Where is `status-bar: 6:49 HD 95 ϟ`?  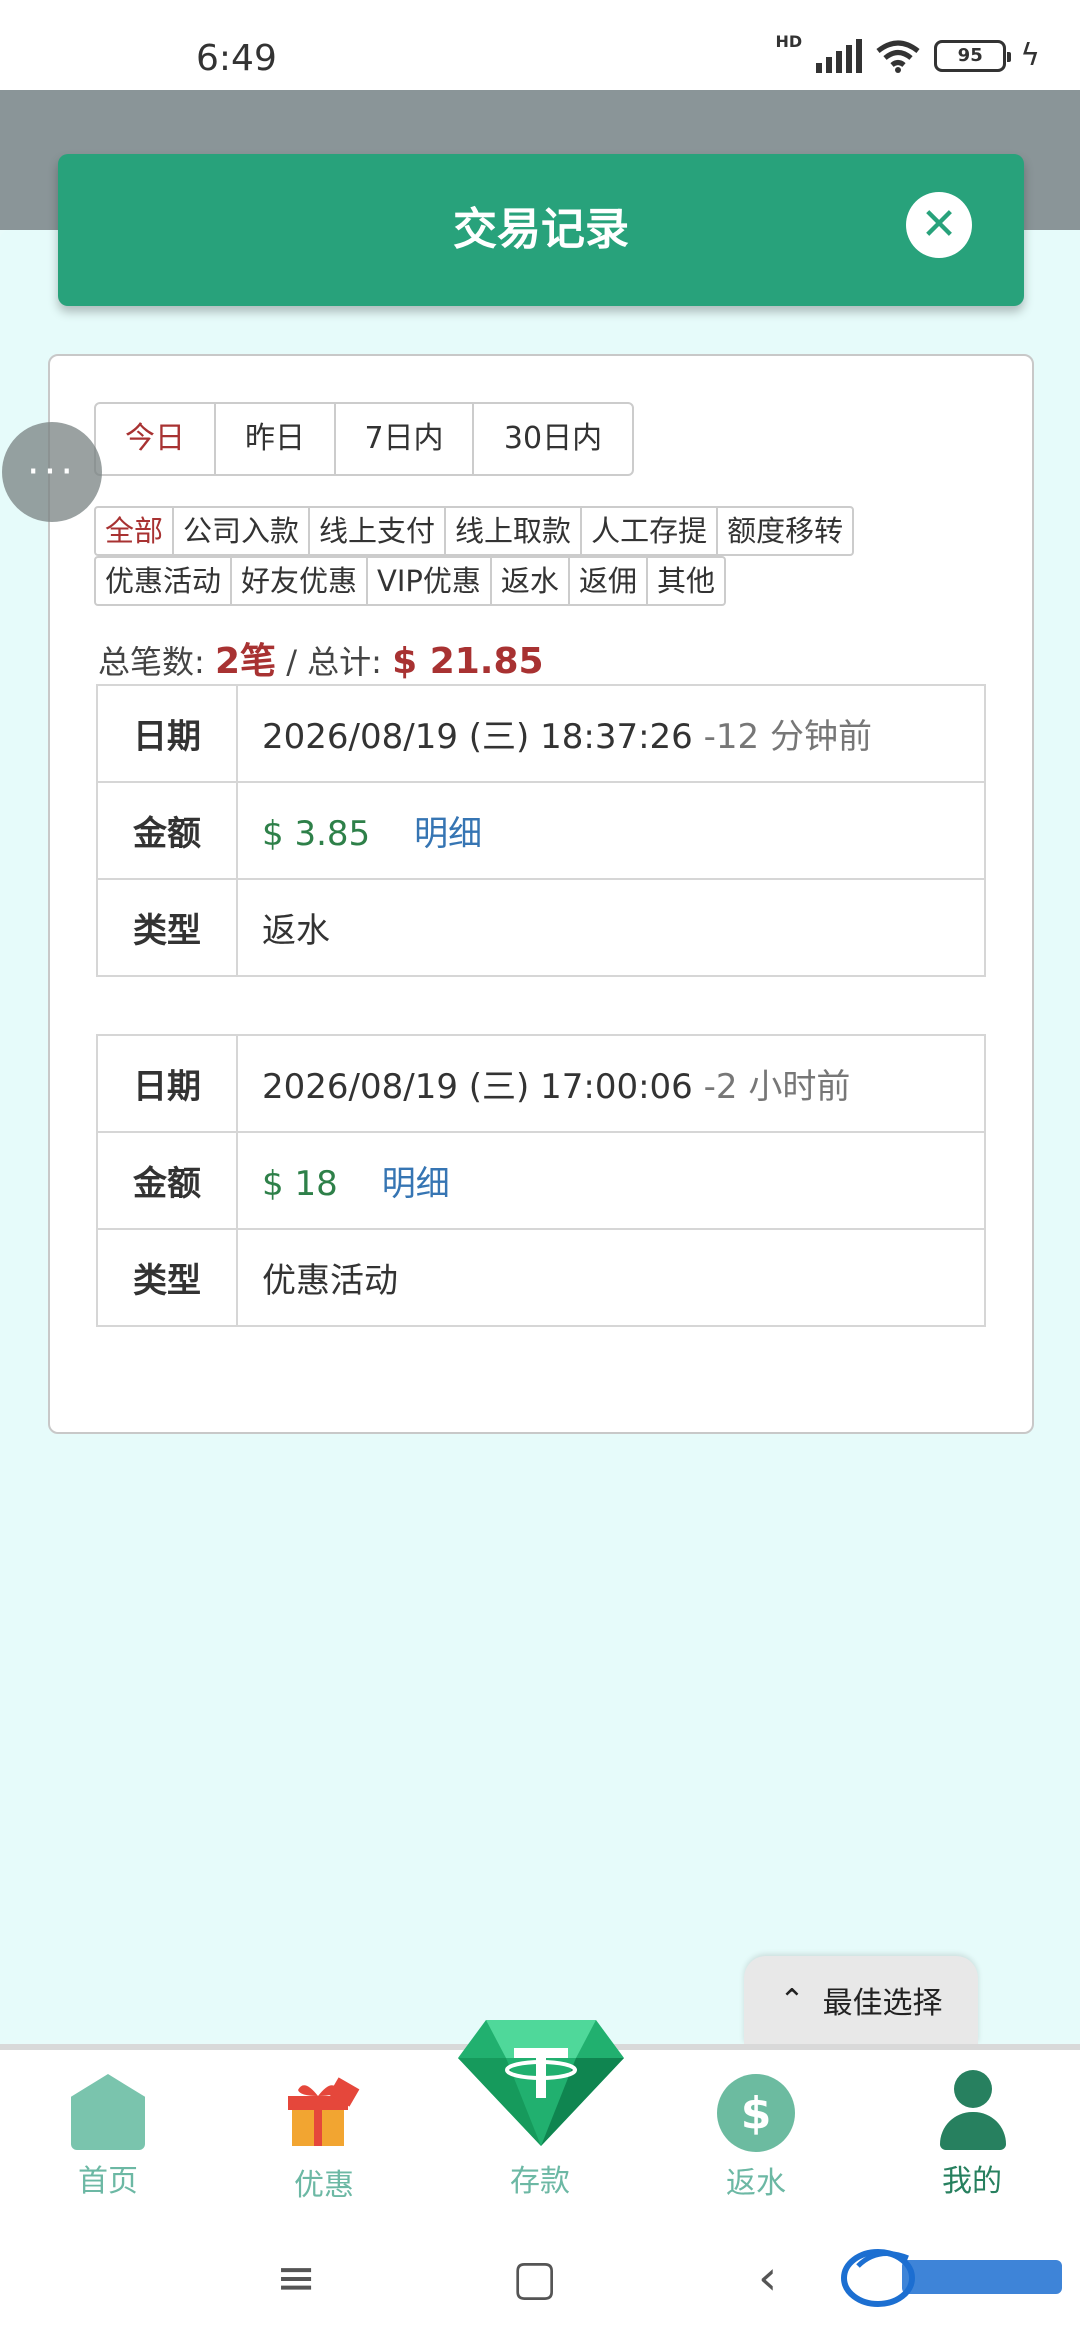
status-bar: 6:49 HD 95 ϟ is located at coordinates (540, 45).